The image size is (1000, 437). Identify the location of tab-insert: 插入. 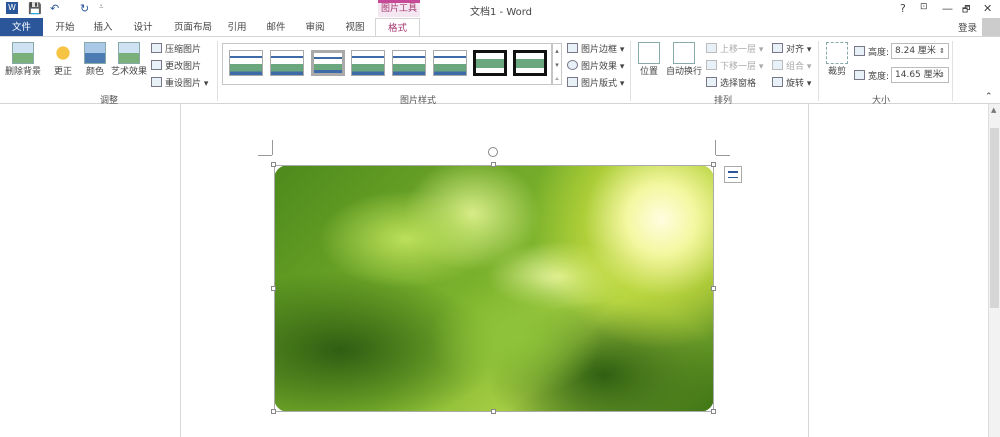
(103, 27).